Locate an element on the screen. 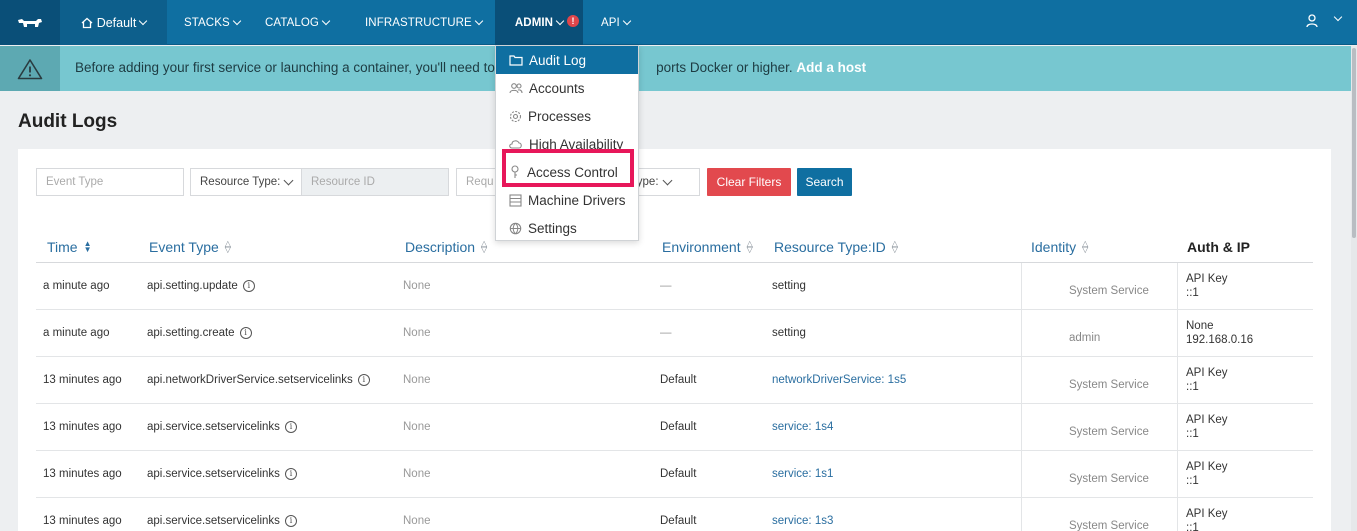 This screenshot has width=1357, height=531. nav-api: API is located at coordinates (616, 22).